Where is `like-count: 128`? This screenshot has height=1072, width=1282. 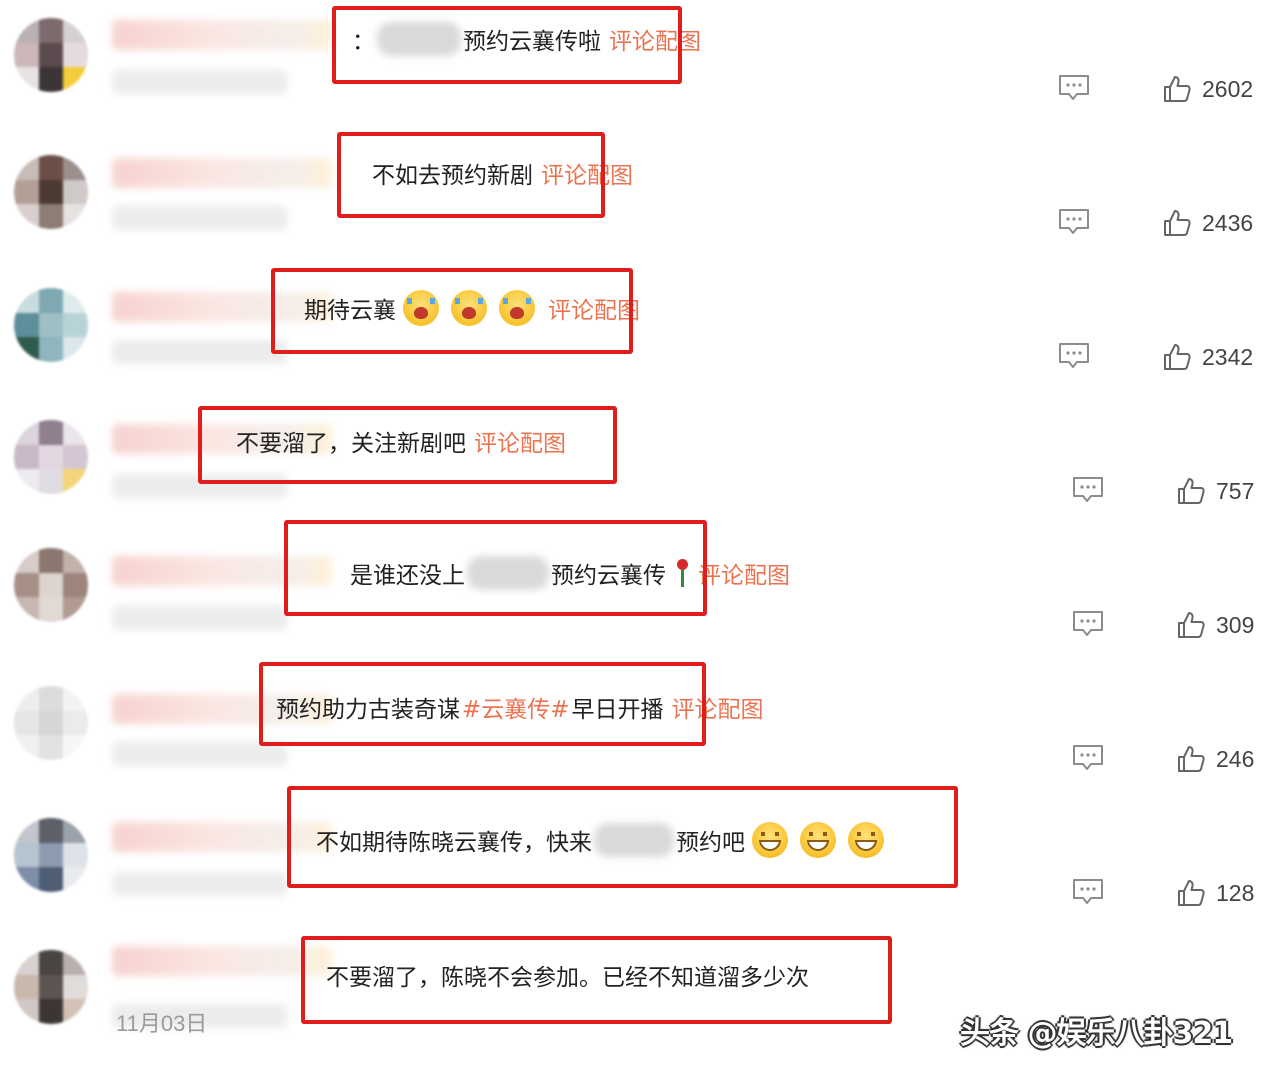 like-count: 128 is located at coordinates (1235, 893).